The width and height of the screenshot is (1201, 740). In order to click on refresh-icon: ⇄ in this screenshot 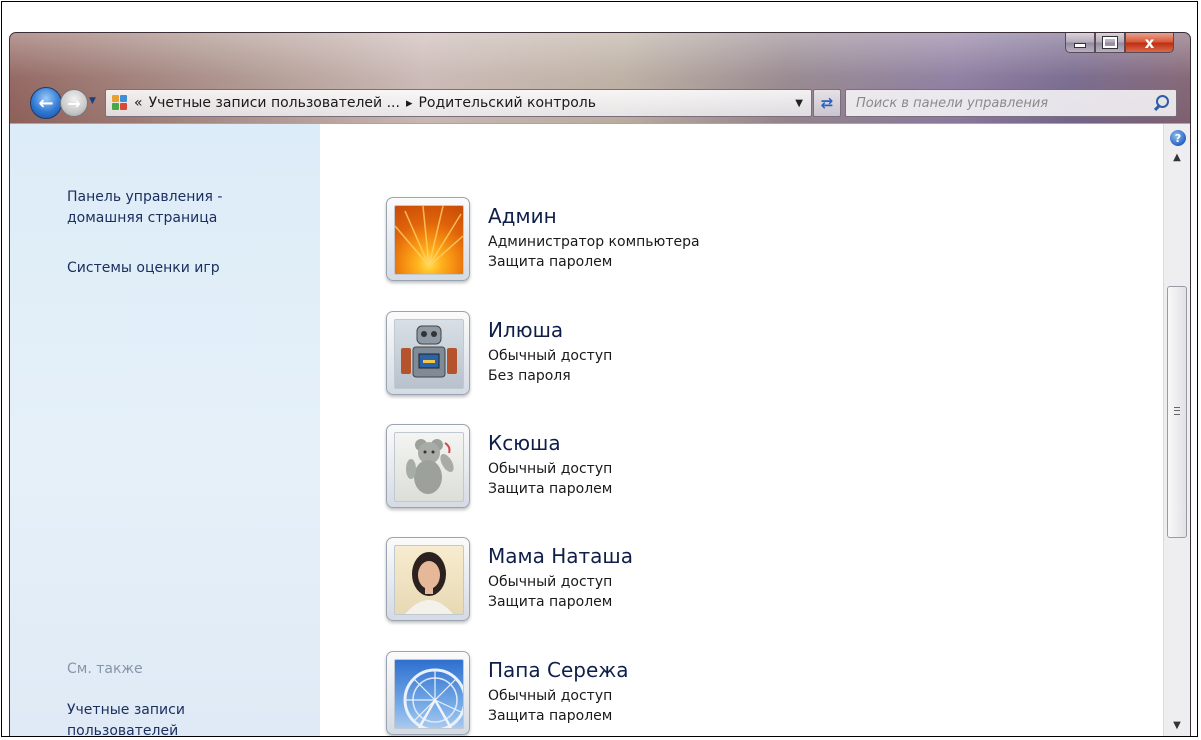, I will do `click(827, 103)`.